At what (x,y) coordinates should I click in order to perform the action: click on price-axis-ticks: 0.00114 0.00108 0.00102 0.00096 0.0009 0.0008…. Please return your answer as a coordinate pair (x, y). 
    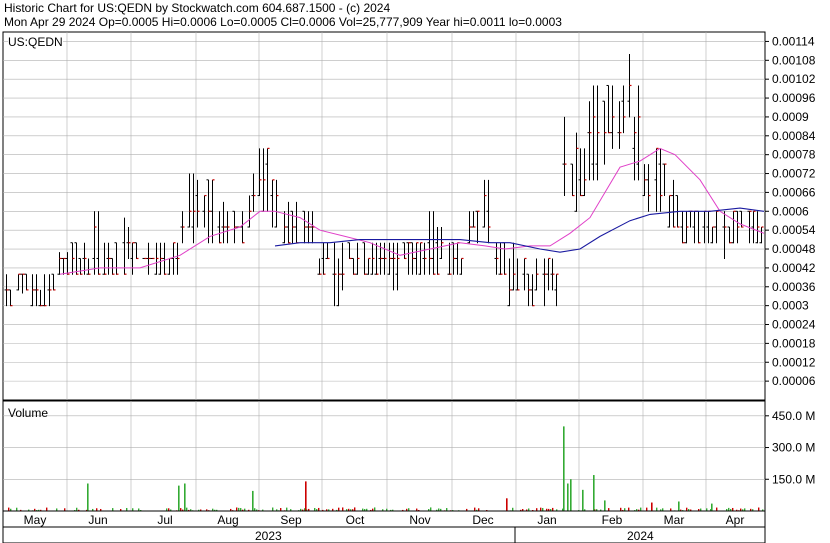
    Looking at the image, I should click on (790, 211).